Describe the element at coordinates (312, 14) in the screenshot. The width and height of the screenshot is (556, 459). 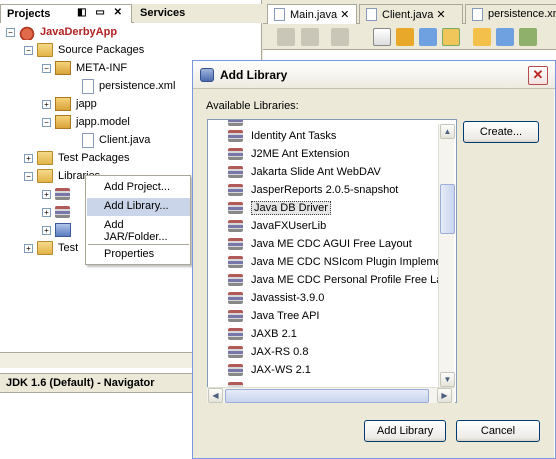
I see `tab-main-java: Main.java ✕` at that location.